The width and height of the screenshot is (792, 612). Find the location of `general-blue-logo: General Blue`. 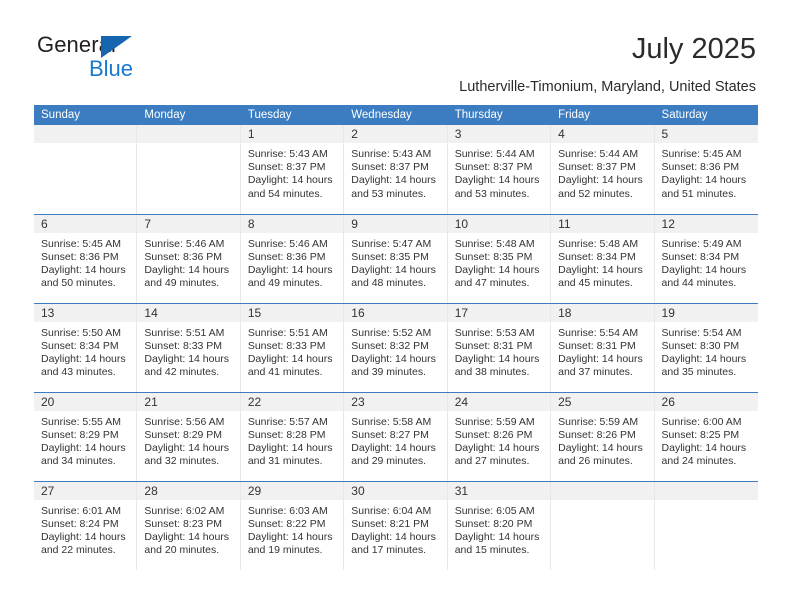

general-blue-logo: General Blue is located at coordinates (134, 57).